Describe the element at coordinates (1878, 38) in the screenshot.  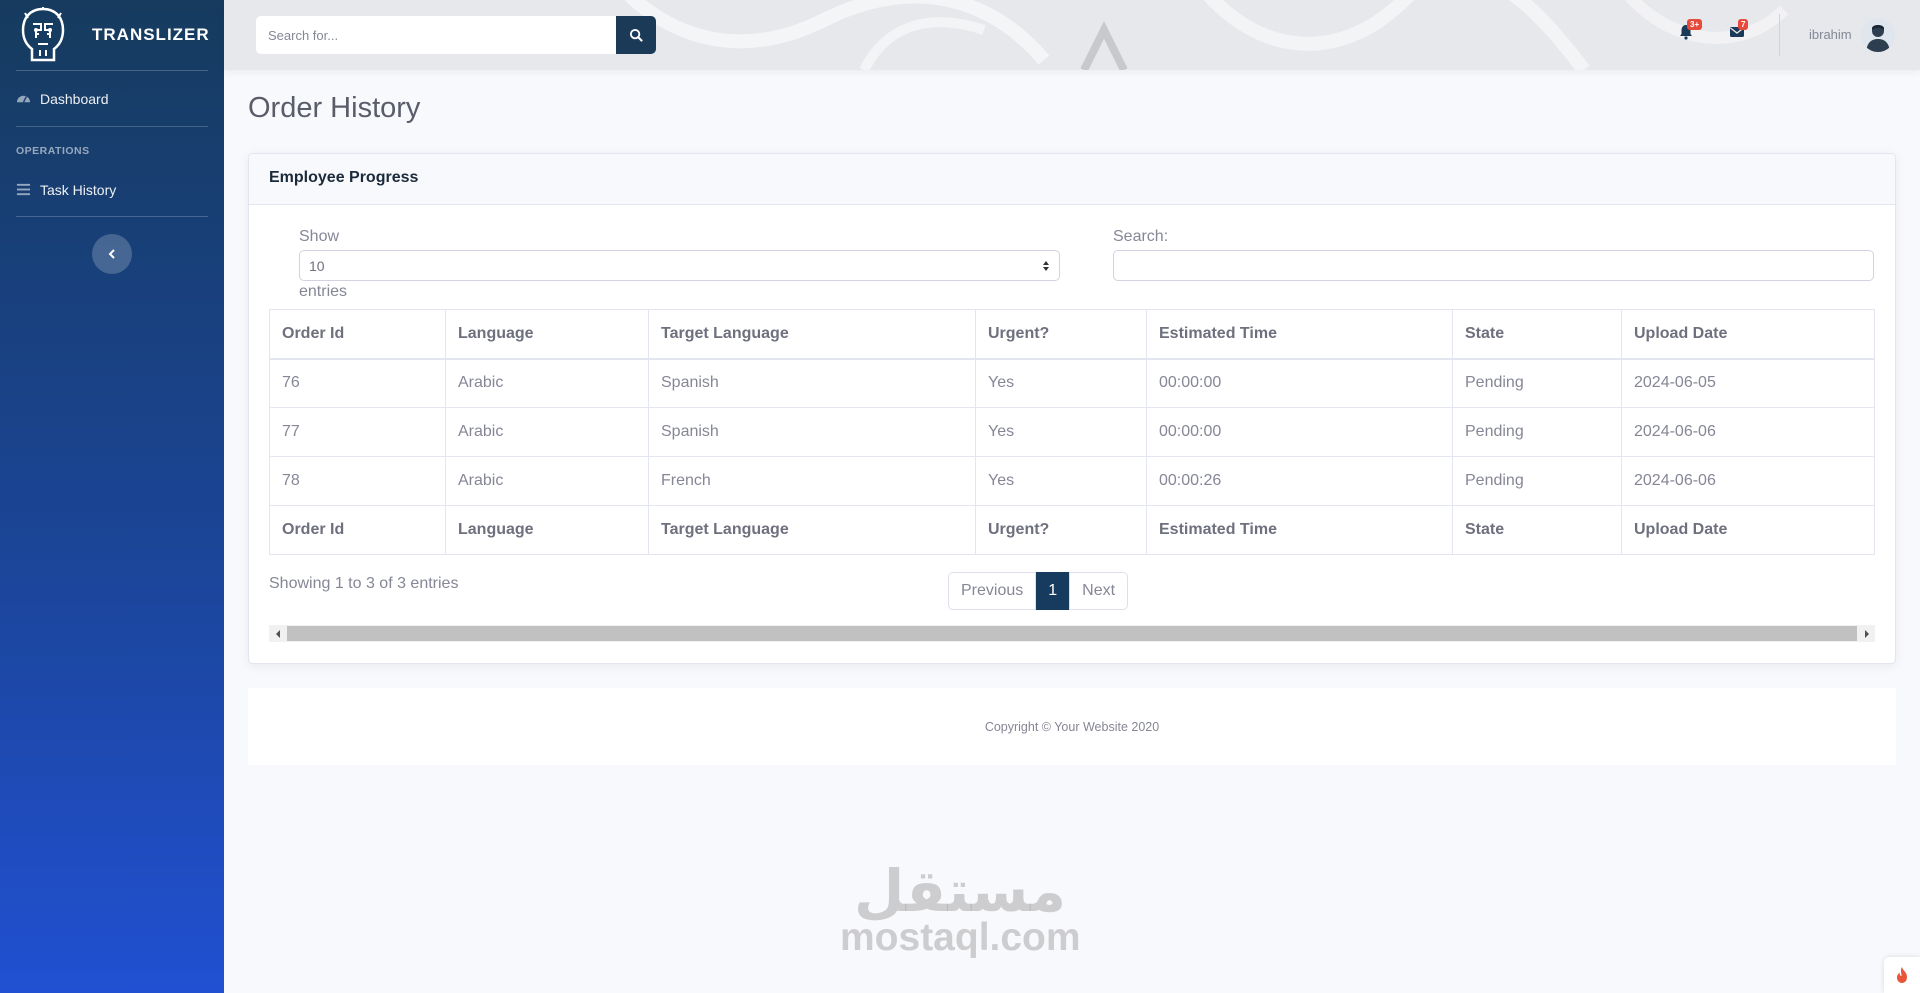
I see `user-avatar-icon` at that location.